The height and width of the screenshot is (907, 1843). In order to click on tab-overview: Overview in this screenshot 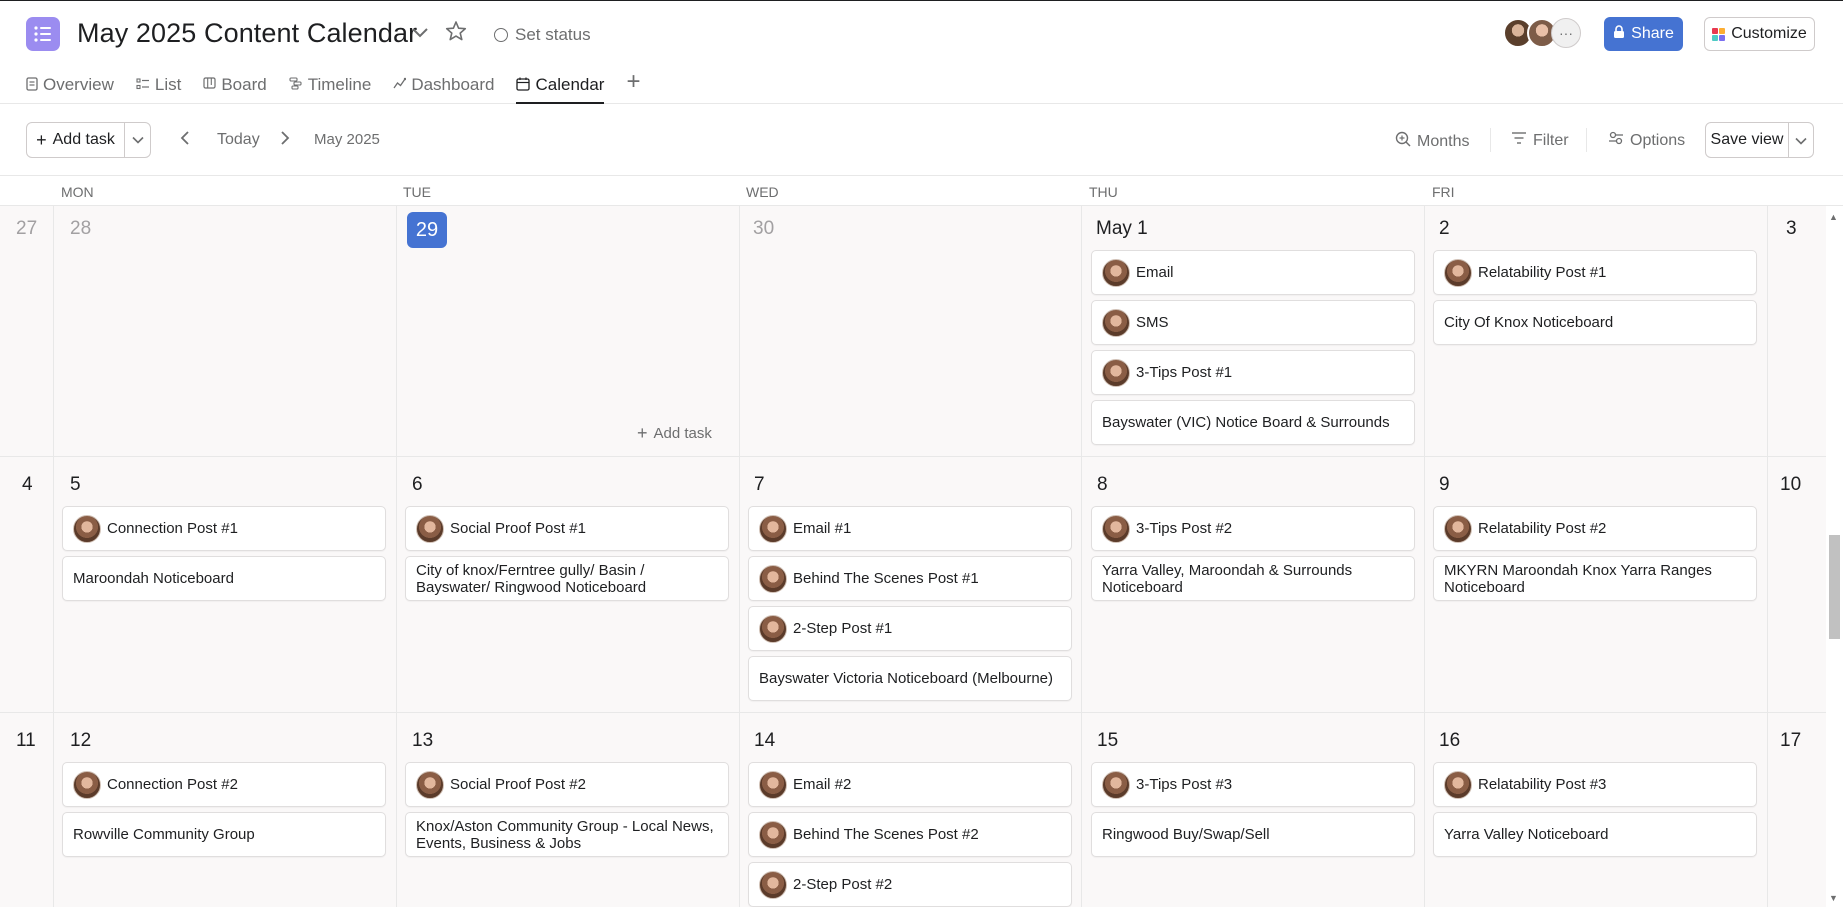, I will do `click(70, 85)`.